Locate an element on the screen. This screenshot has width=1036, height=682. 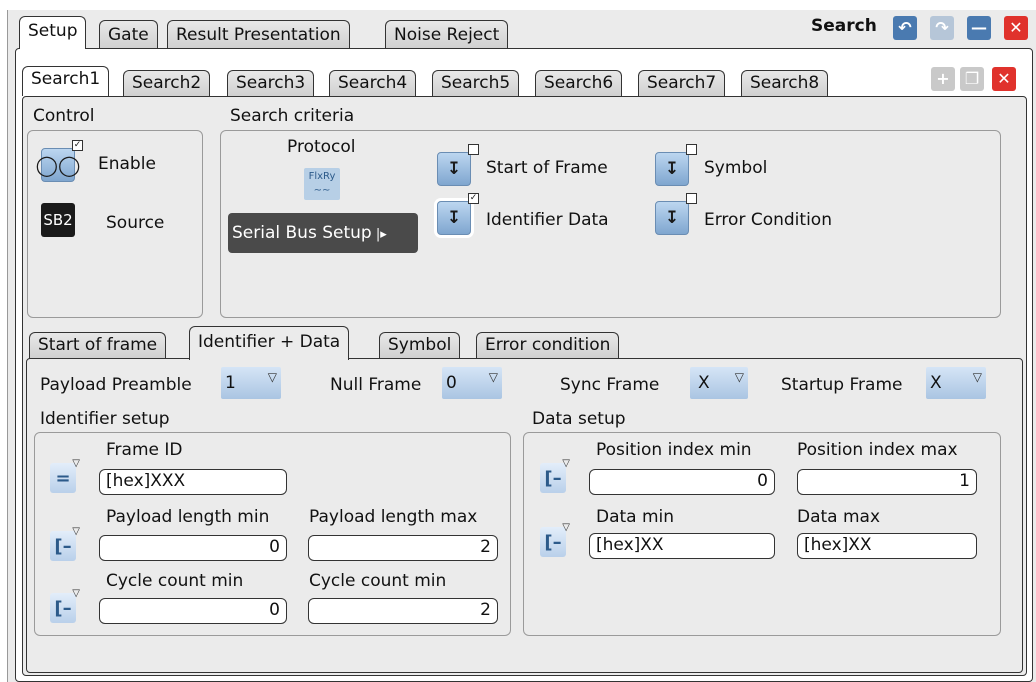
tab-label: Search3 is located at coordinates (271, 83).